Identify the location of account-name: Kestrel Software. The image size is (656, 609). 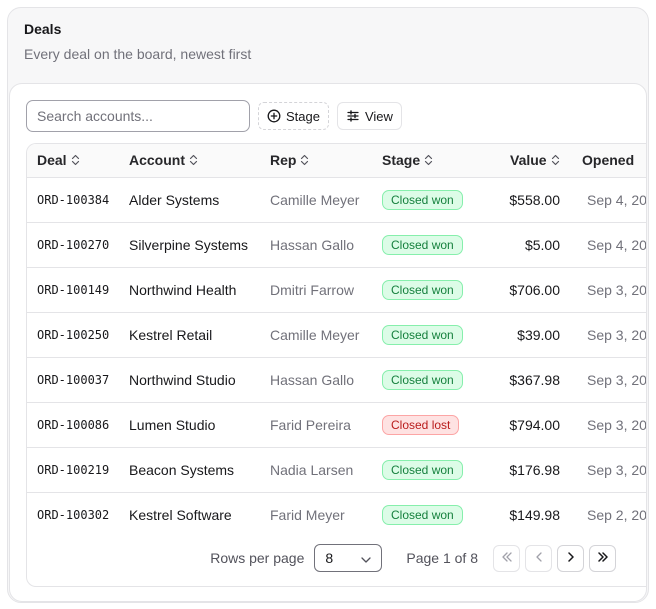
(180, 514).